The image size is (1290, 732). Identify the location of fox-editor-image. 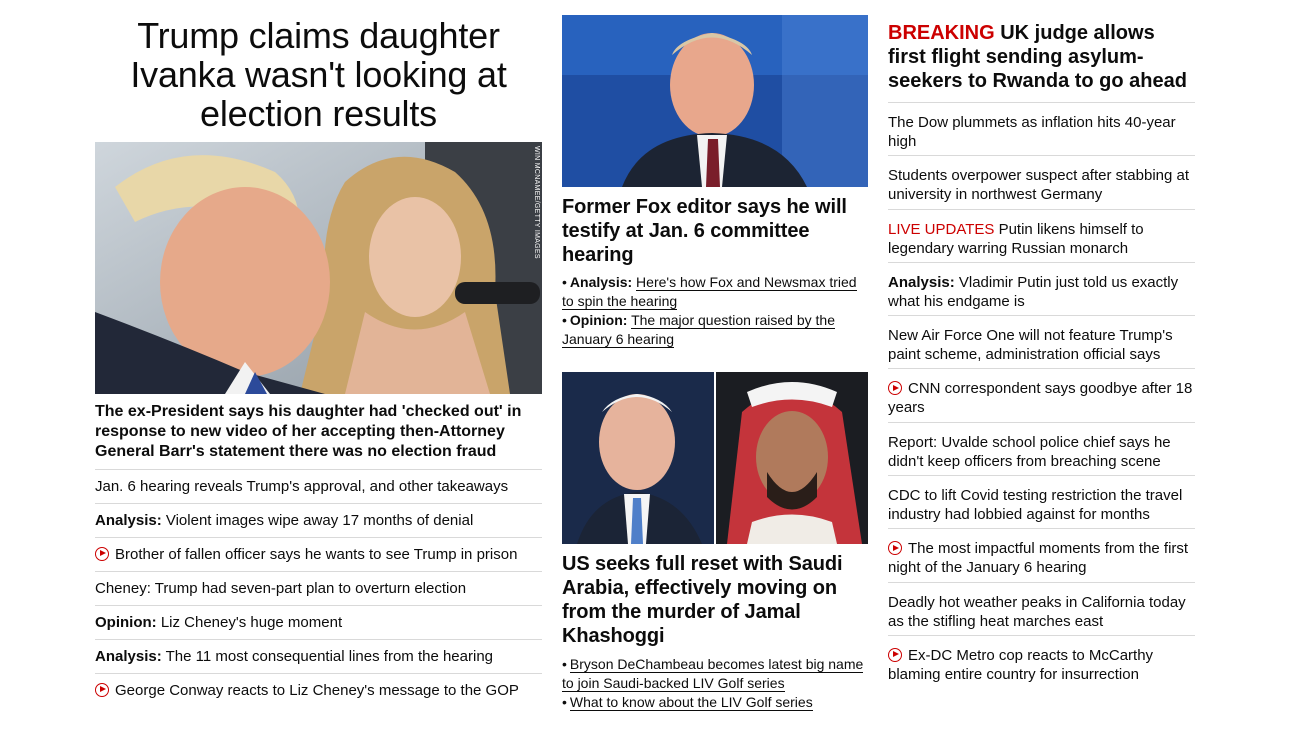
(715, 101).